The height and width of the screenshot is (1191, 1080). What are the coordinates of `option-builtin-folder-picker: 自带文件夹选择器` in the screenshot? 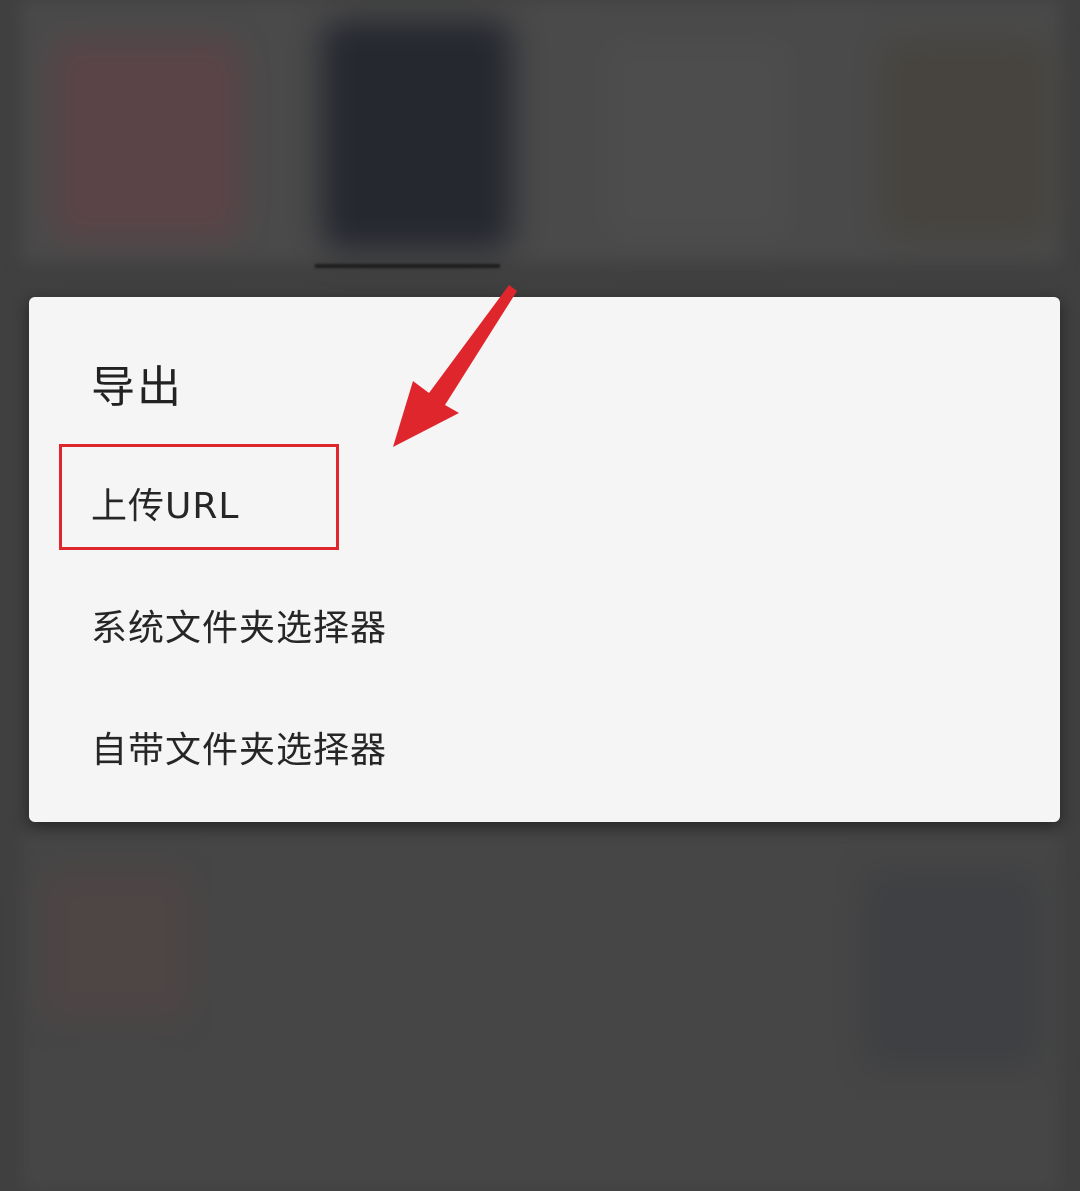 It's located at (544, 744).